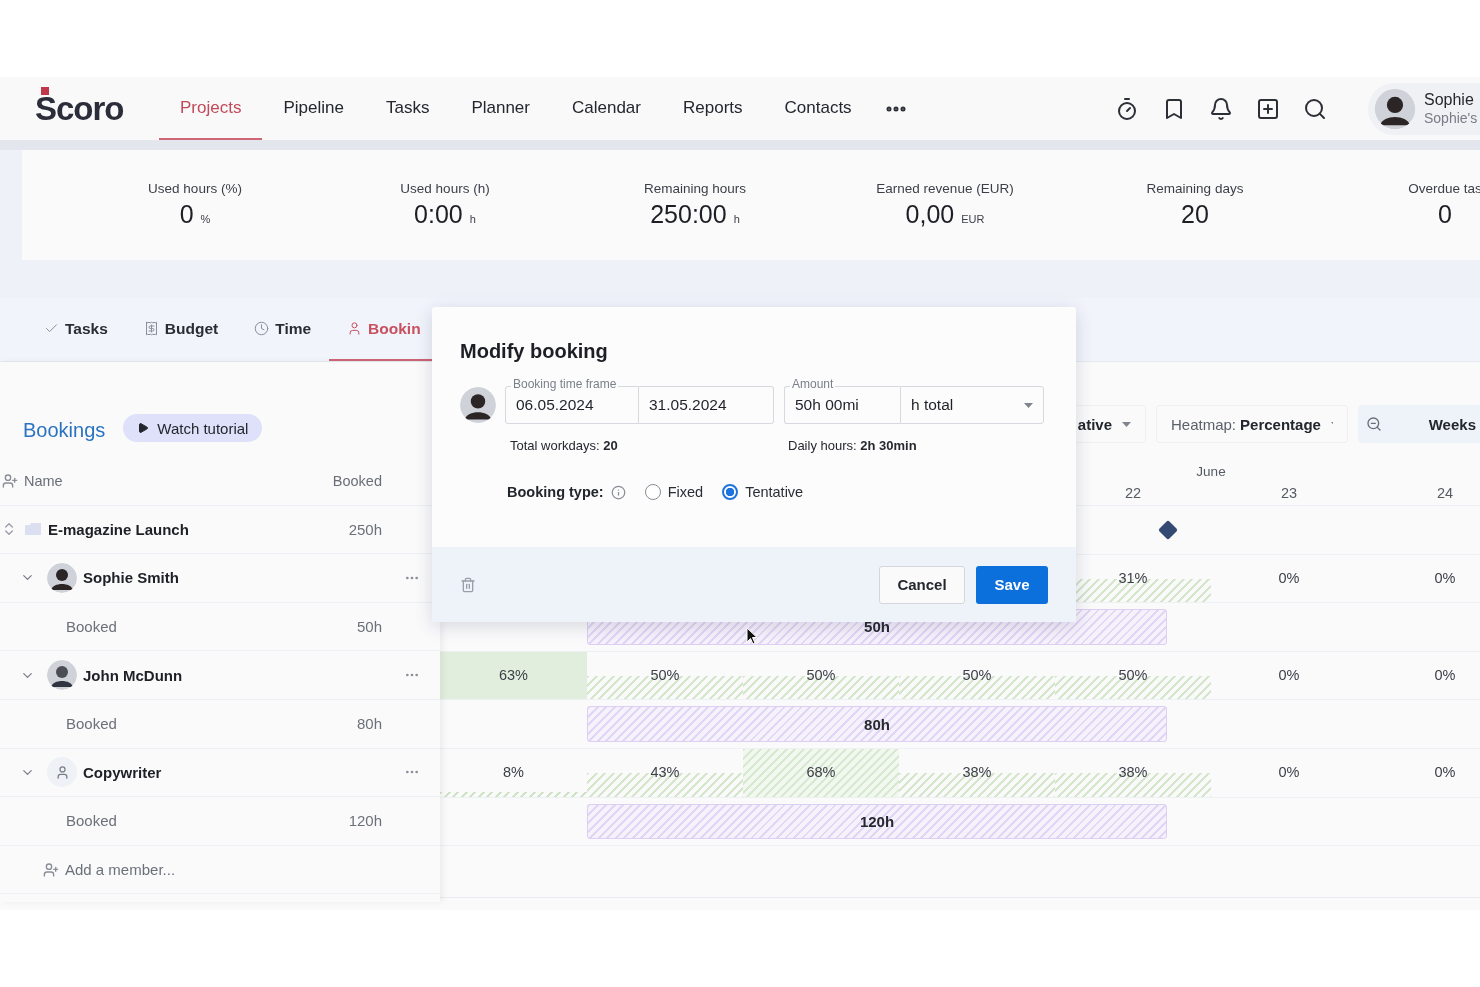  I want to click on booking-bar: 120h, so click(877, 821).